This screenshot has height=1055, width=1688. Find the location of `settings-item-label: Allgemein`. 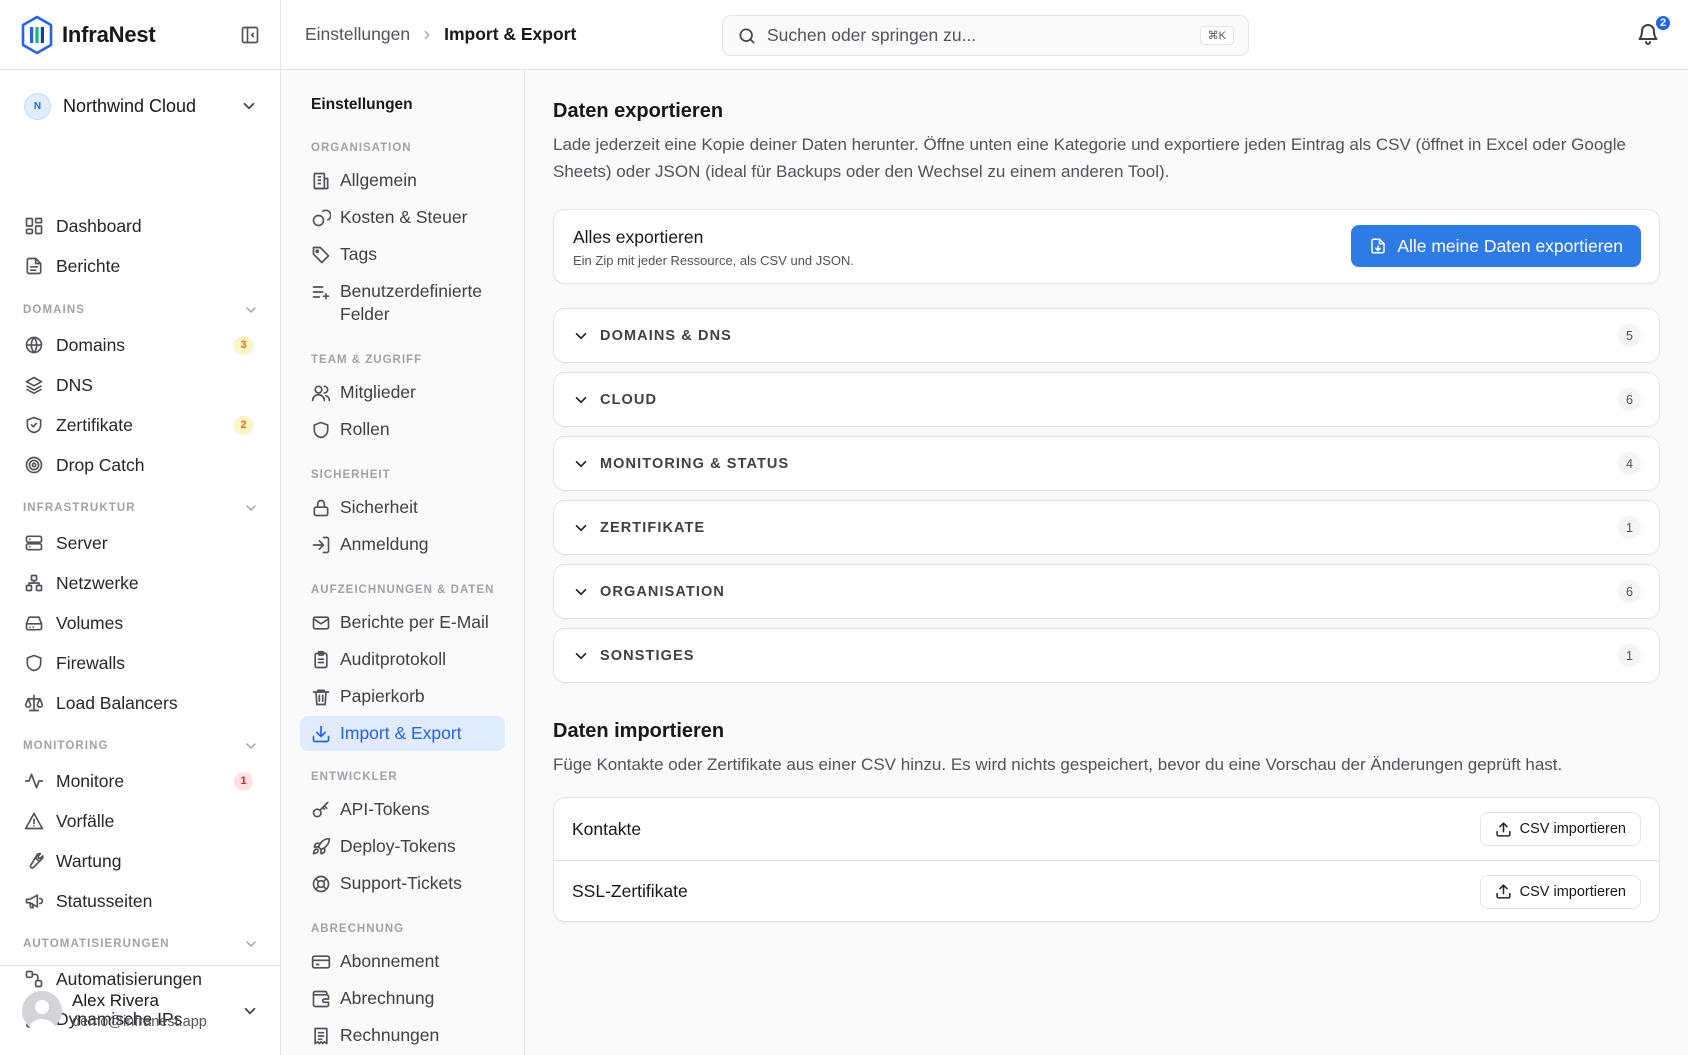

settings-item-label: Allgemein is located at coordinates (378, 180).